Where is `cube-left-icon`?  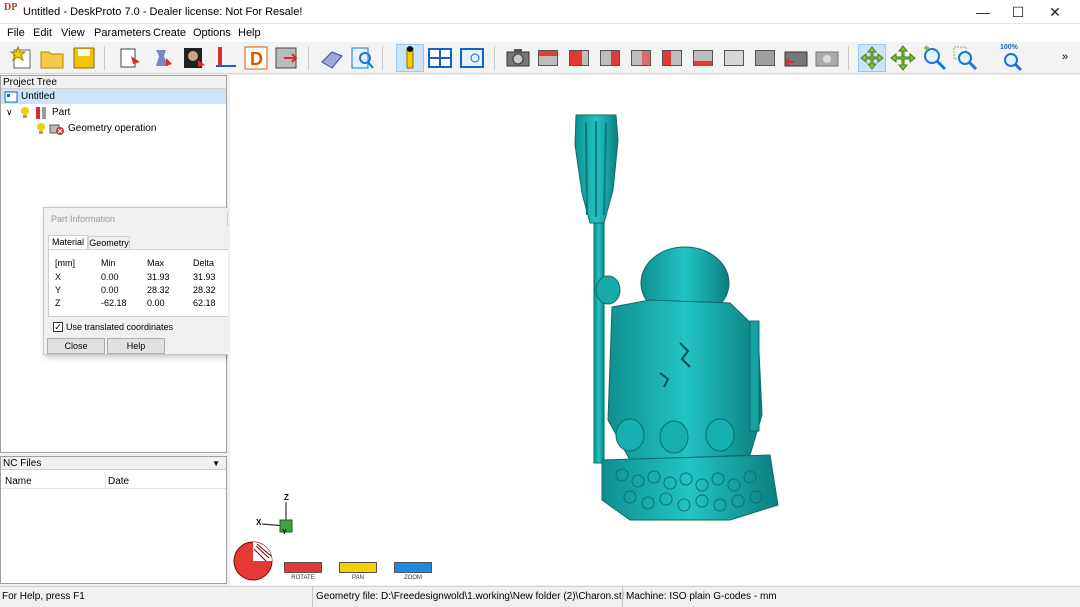 cube-left-icon is located at coordinates (672, 58).